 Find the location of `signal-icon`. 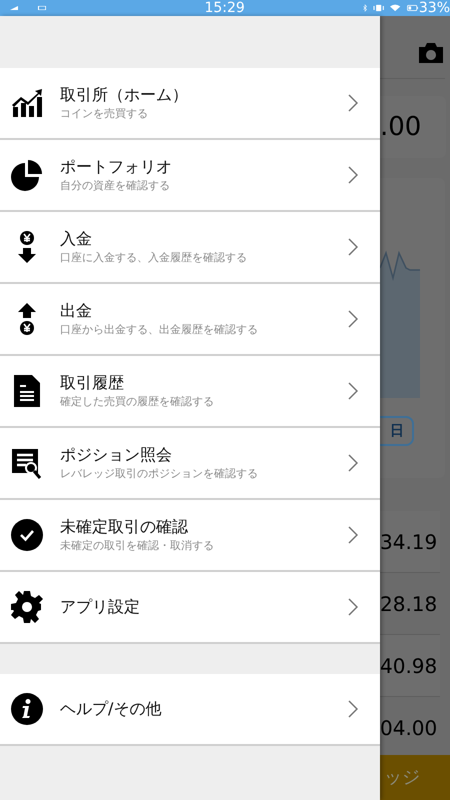

signal-icon is located at coordinates (14, 8).